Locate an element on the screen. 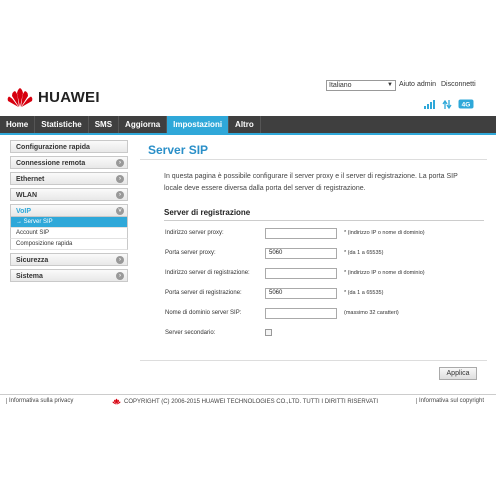 This screenshot has height=496, width=496. sidebar-item-wlan: WLAN › is located at coordinates (69, 194).